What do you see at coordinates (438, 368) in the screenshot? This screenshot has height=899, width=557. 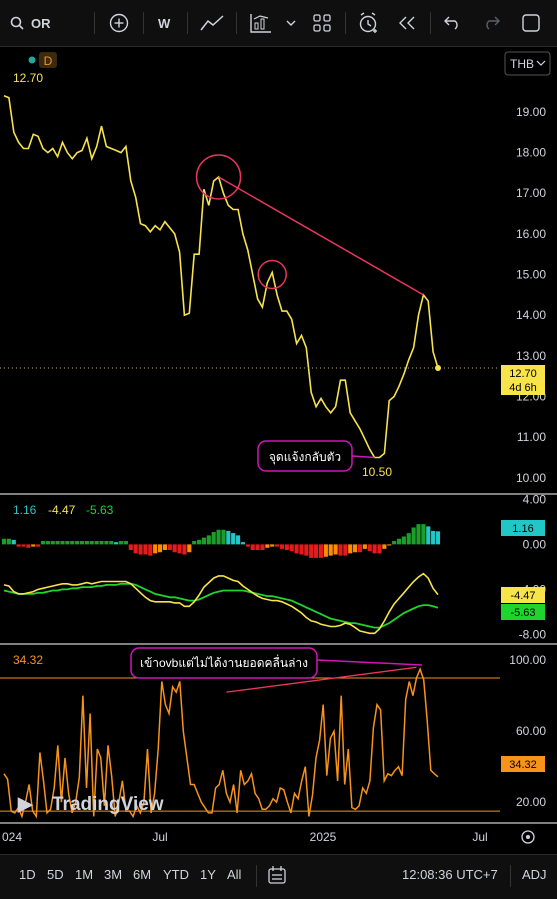 I see `last-price-dot` at bounding box center [438, 368].